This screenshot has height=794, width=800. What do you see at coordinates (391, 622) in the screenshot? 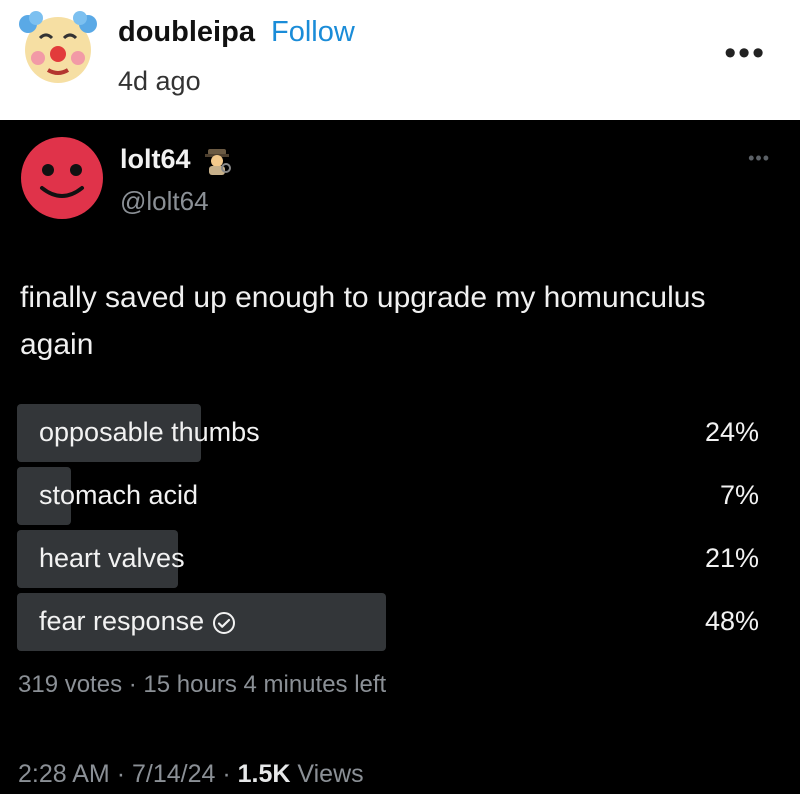
I see `poll-option: fear response 48%` at bounding box center [391, 622].